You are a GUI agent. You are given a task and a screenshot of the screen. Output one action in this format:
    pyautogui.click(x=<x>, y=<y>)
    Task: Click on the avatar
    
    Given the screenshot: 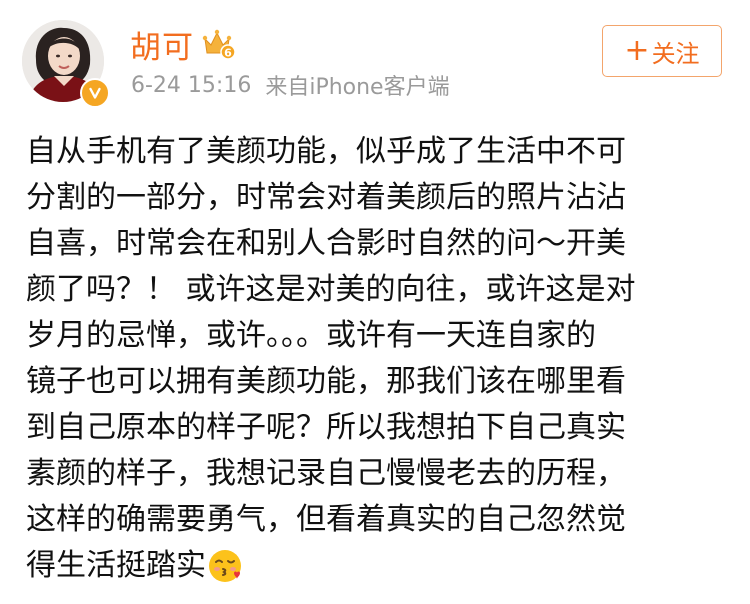 What is the action you would take?
    pyautogui.click(x=66, y=64)
    